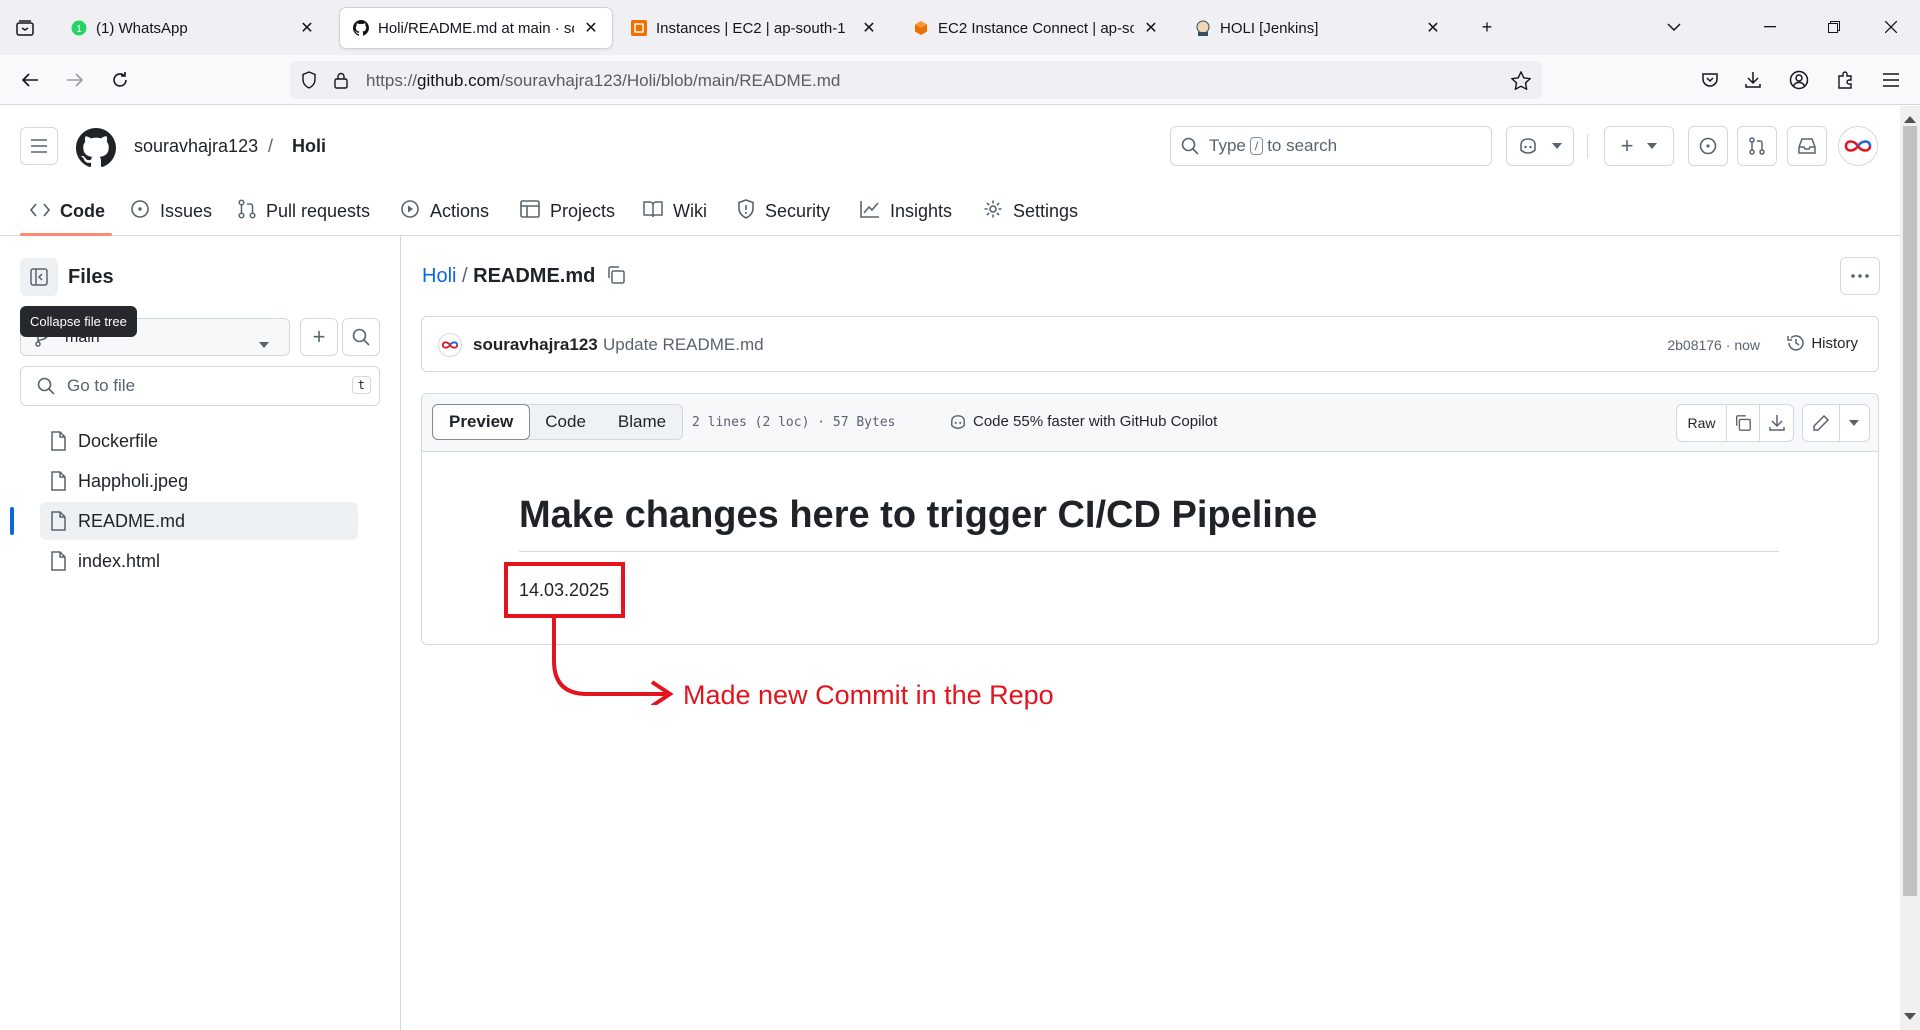 The height and width of the screenshot is (1030, 1920). I want to click on pocket-icon, so click(1710, 80).